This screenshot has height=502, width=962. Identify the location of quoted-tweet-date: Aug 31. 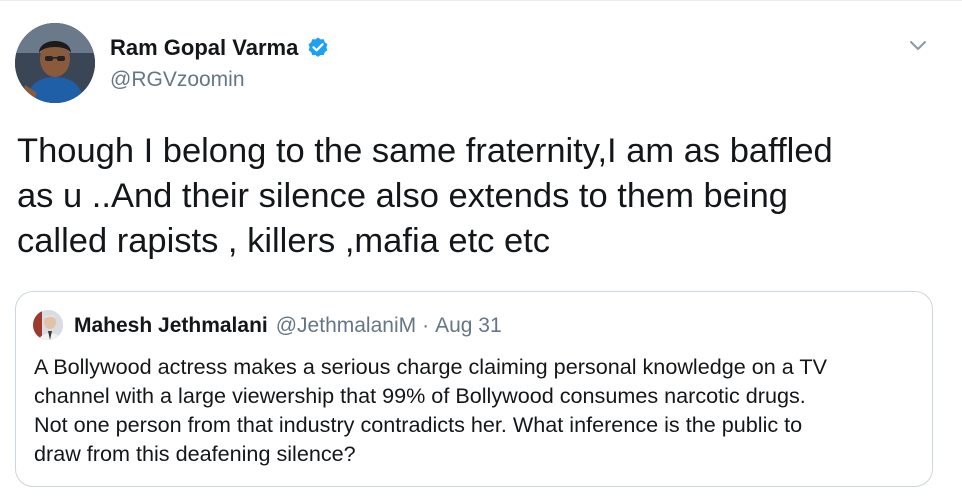
(468, 326).